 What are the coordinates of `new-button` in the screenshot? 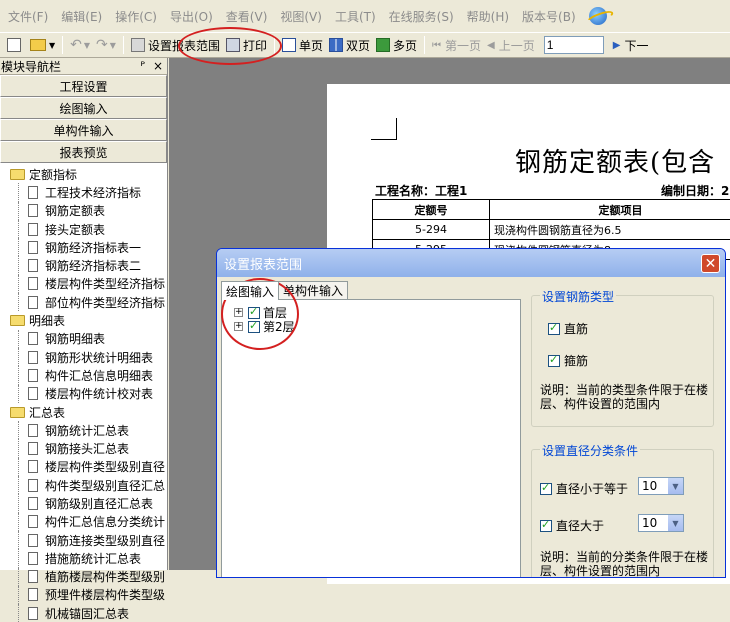 It's located at (15, 45).